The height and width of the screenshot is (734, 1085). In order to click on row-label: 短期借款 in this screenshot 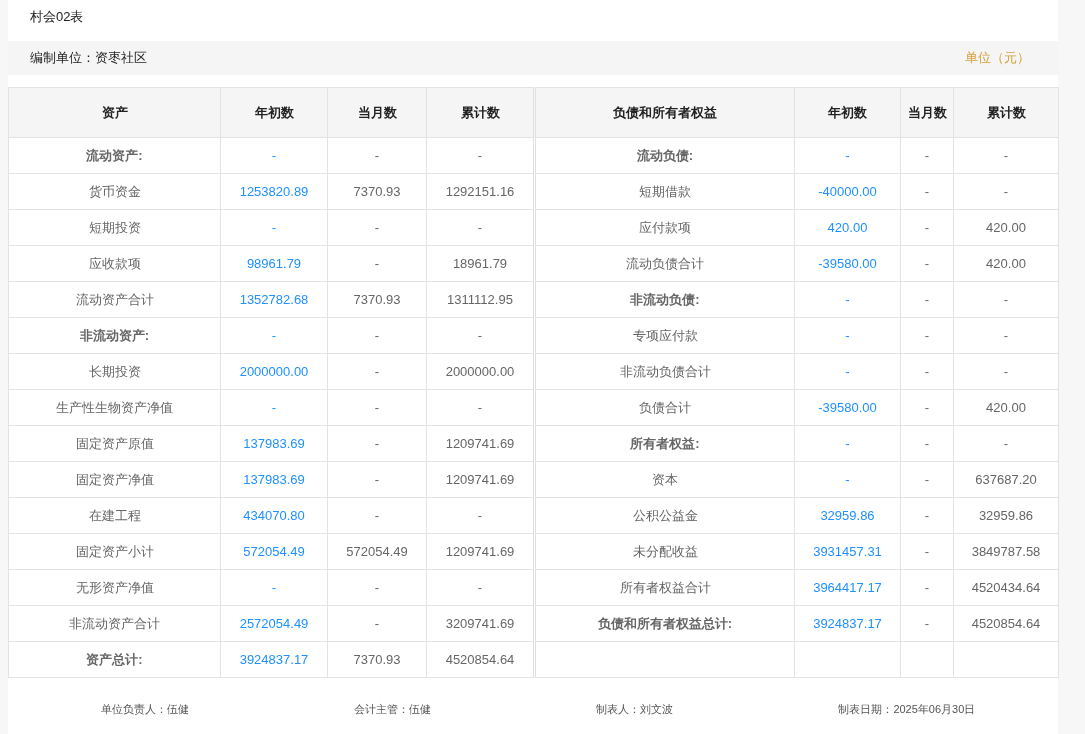, I will do `click(664, 191)`.